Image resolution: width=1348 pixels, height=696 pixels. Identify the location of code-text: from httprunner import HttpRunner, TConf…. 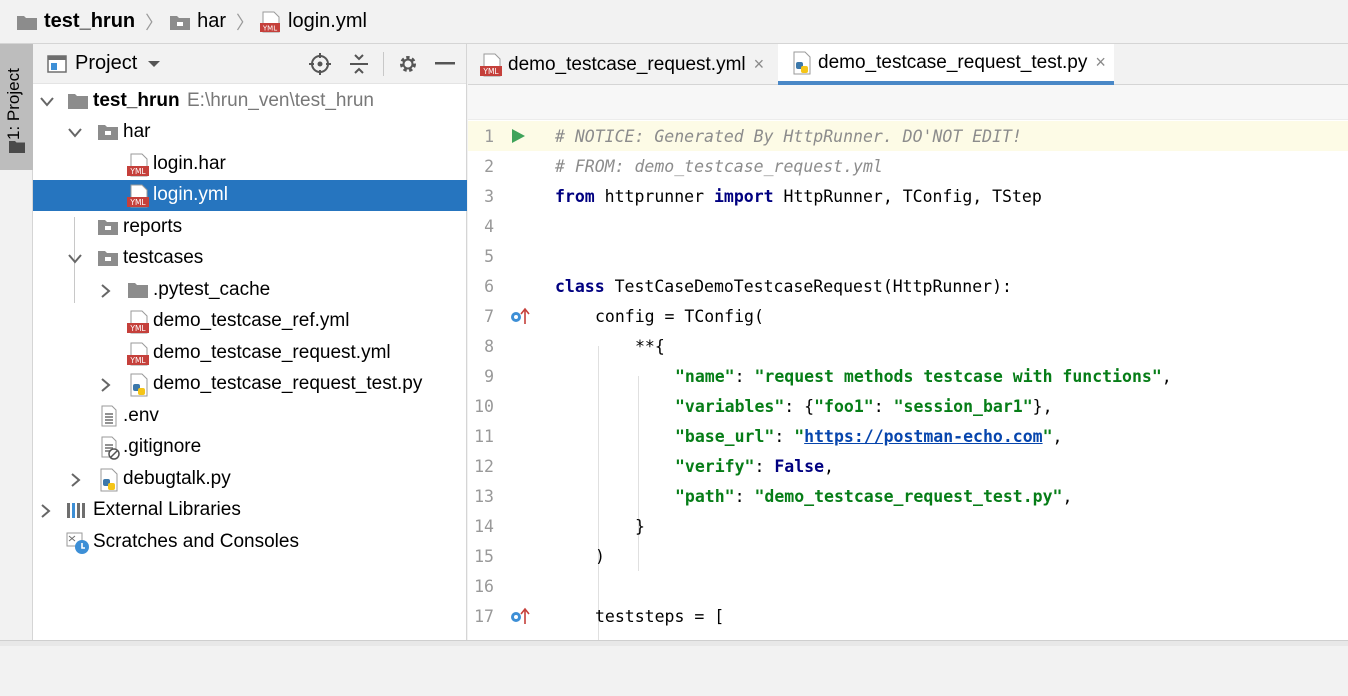
(798, 196).